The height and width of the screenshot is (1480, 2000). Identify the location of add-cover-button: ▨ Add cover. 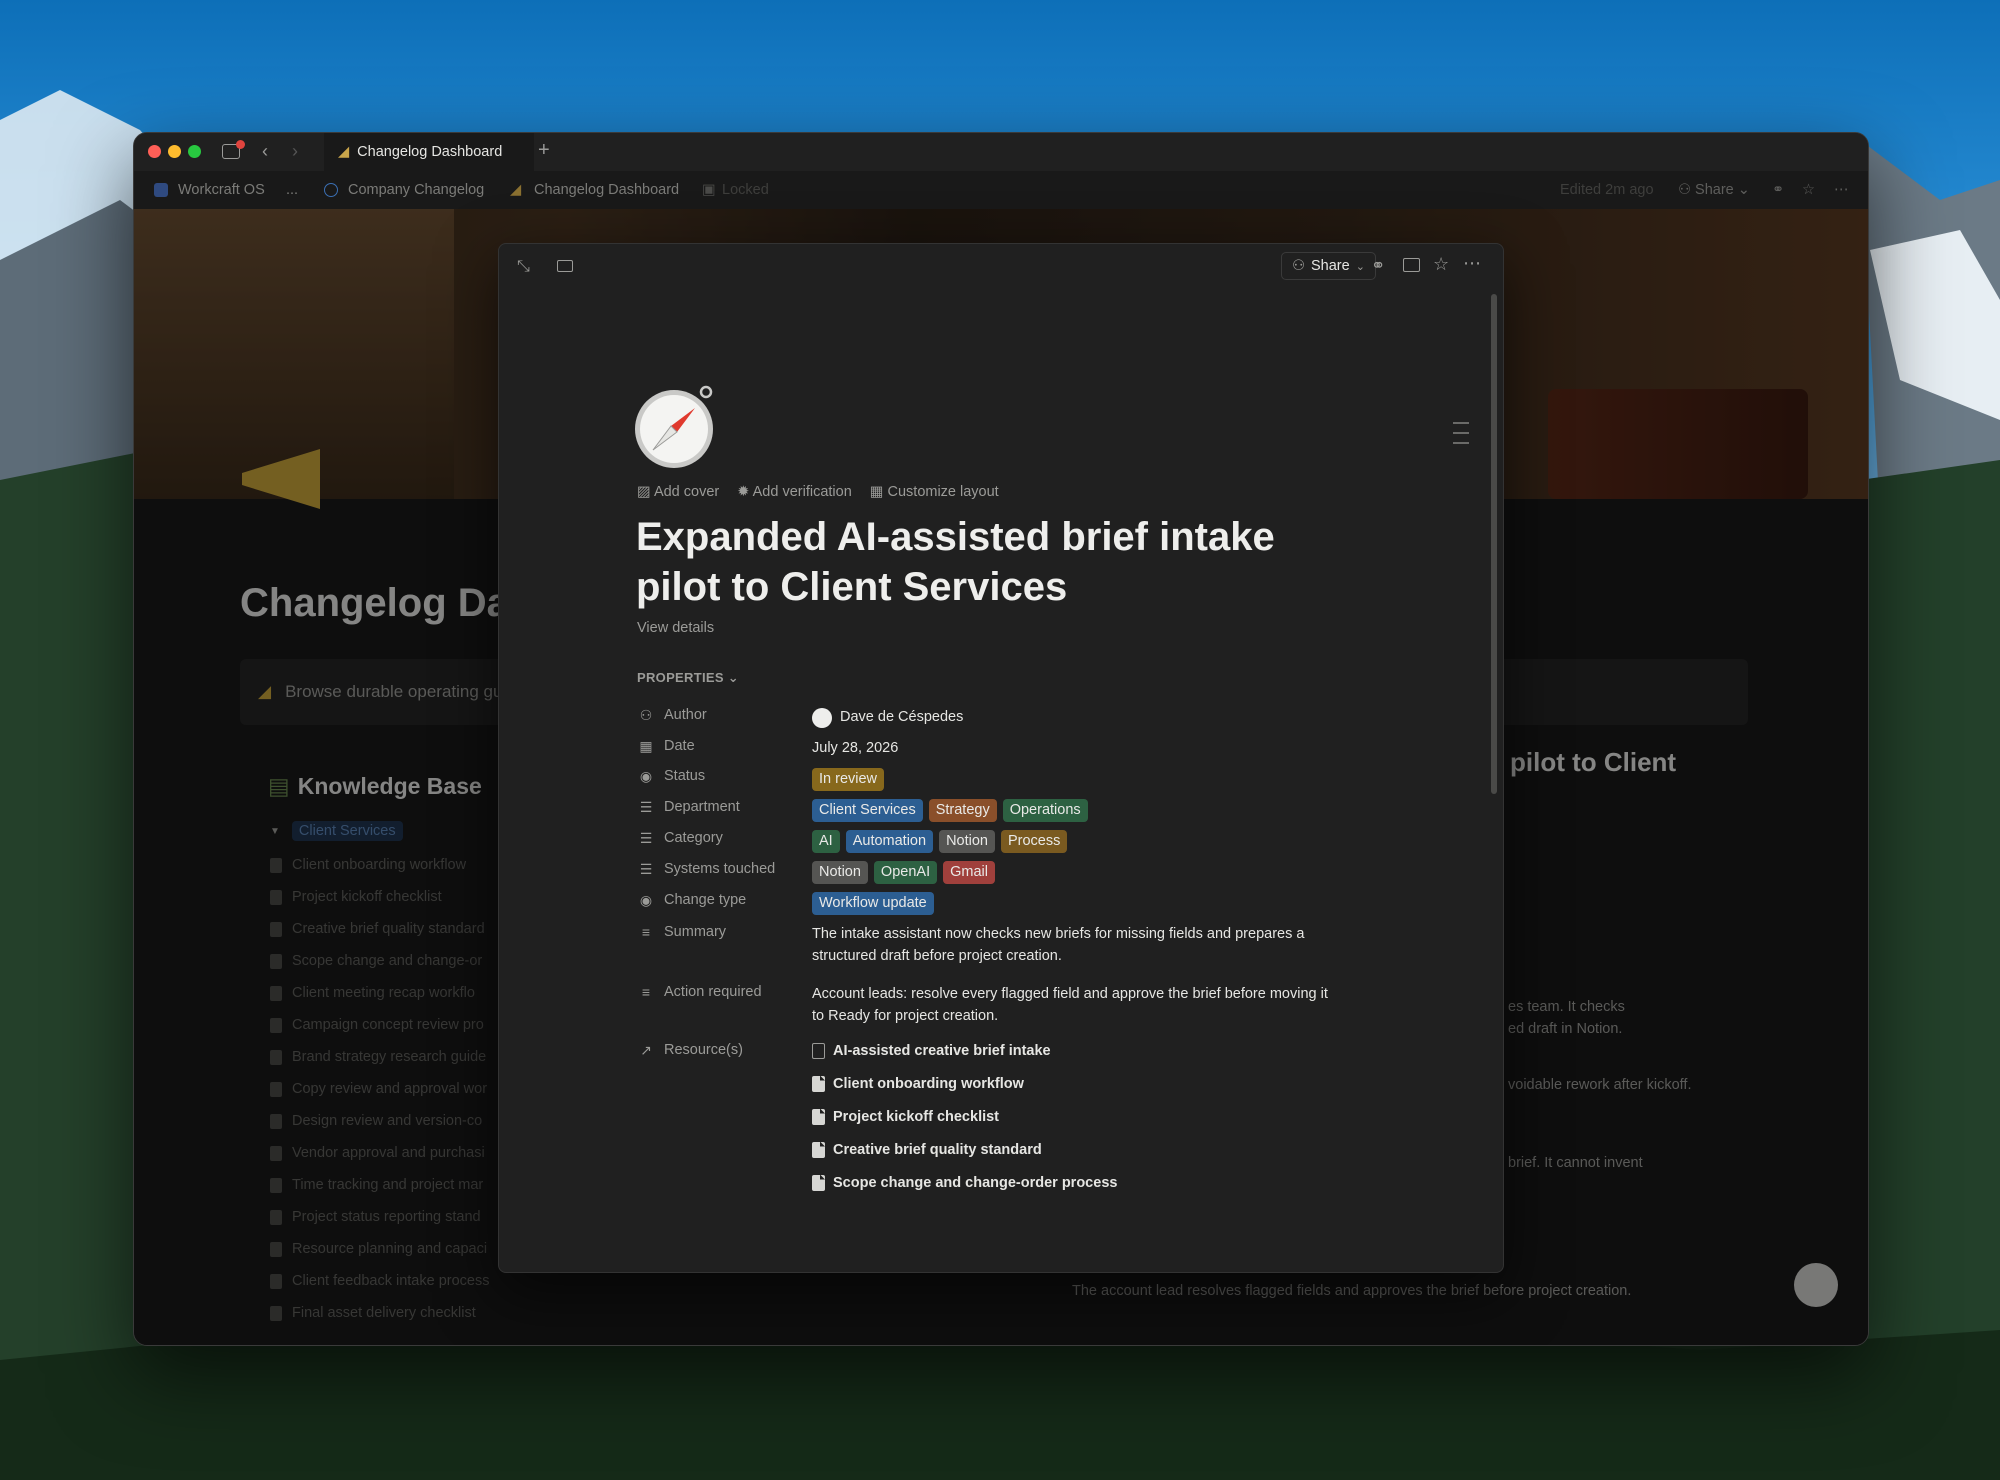
(678, 492).